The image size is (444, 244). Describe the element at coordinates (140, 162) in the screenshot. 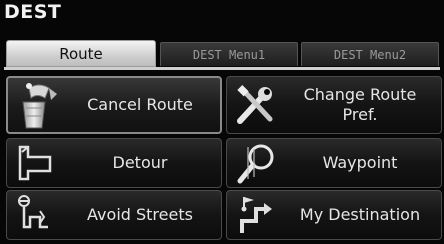

I see `detour-label: Detour` at that location.